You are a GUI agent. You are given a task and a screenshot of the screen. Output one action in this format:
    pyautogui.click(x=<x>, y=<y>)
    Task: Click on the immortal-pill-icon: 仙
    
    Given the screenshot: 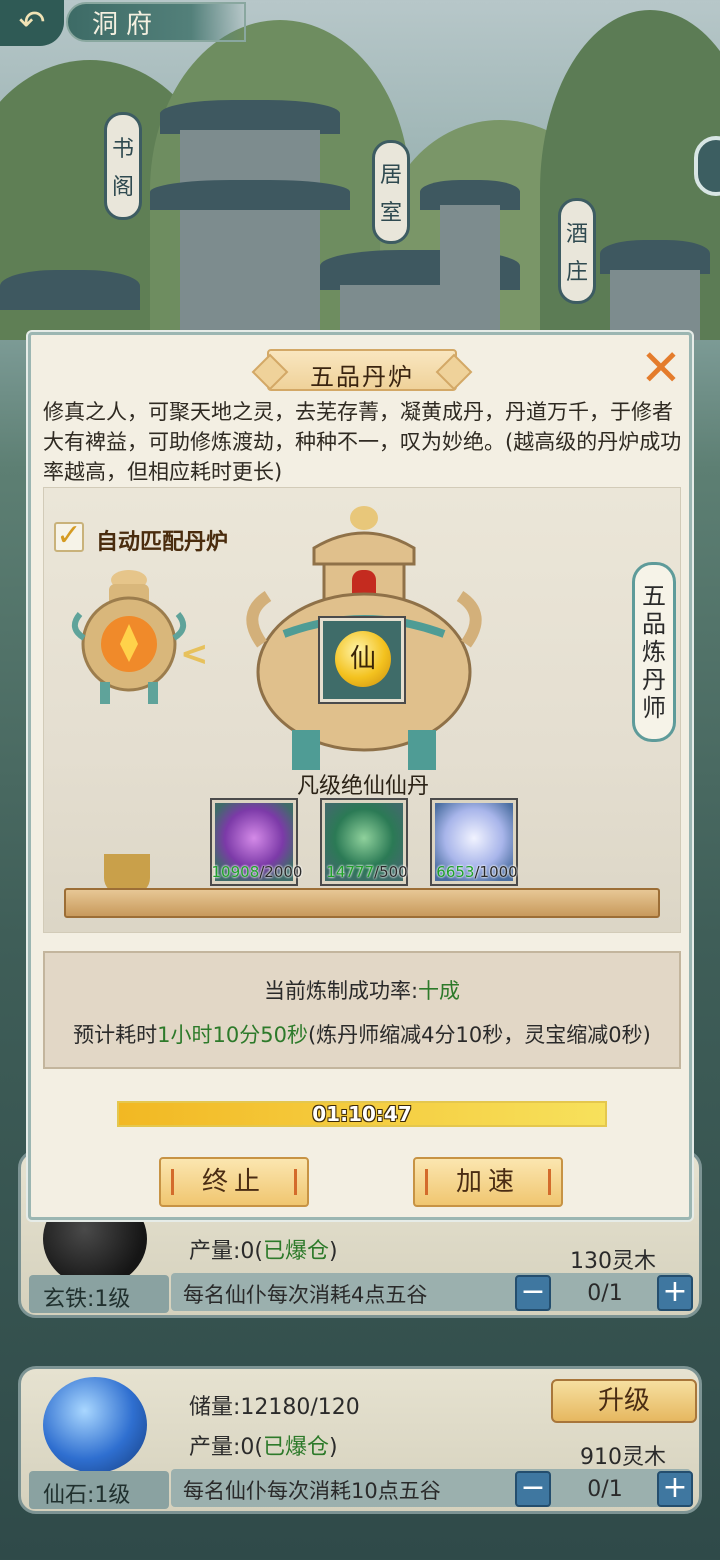 What is the action you would take?
    pyautogui.click(x=363, y=659)
    